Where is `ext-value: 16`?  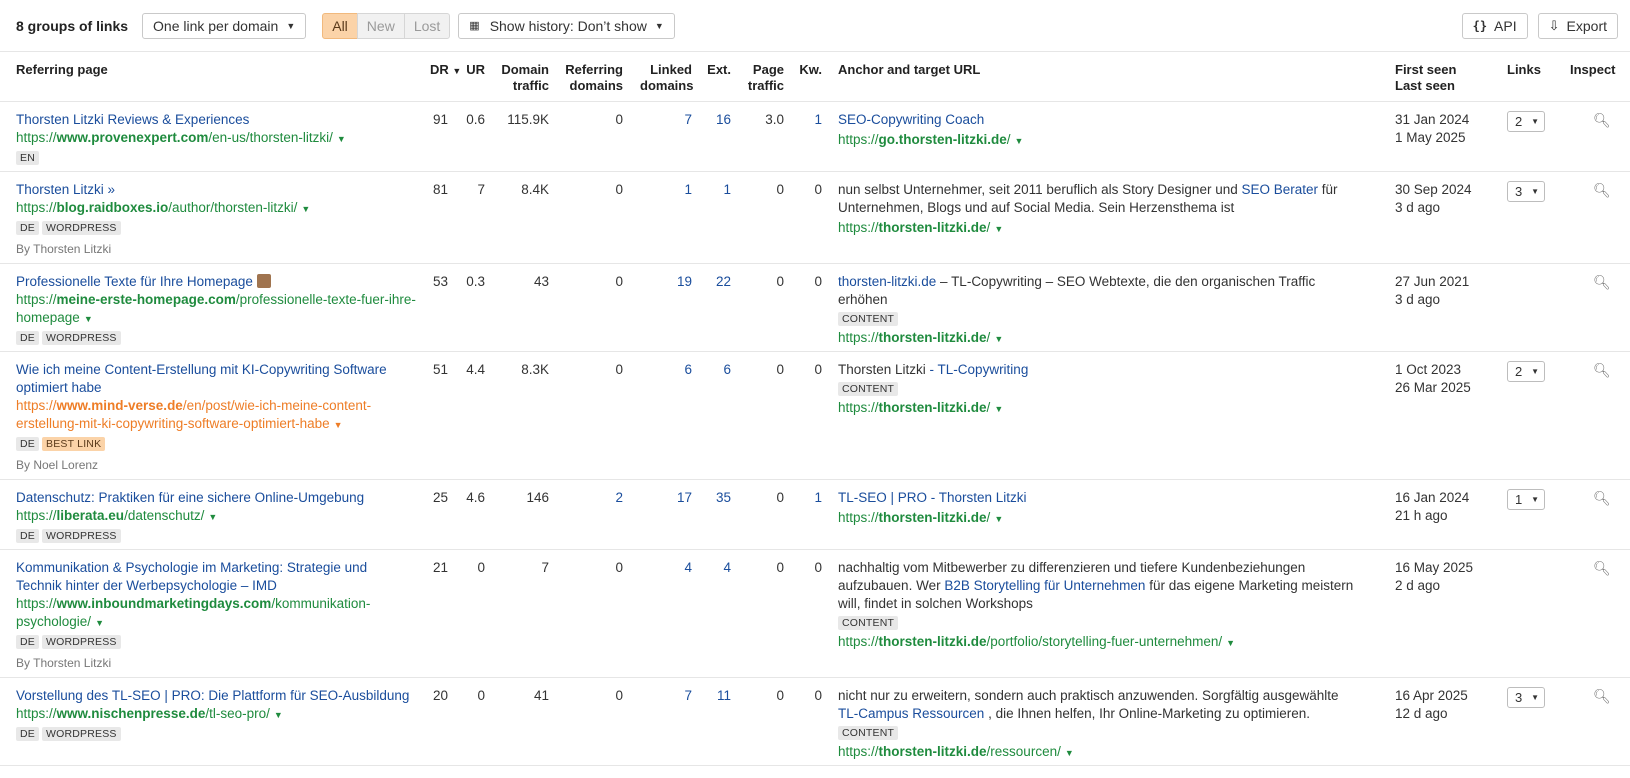
ext-value: 16 is located at coordinates (715, 120).